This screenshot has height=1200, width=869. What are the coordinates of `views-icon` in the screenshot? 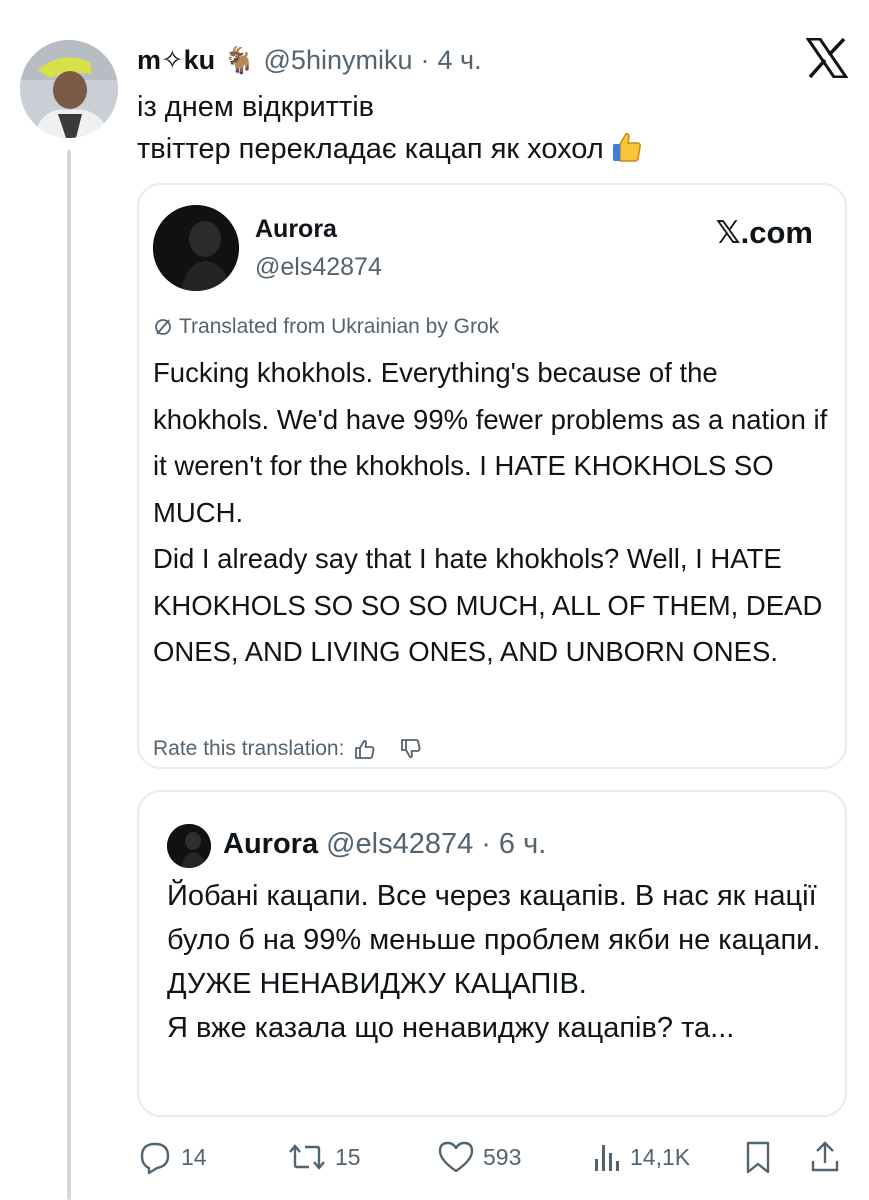 It's located at (607, 1158).